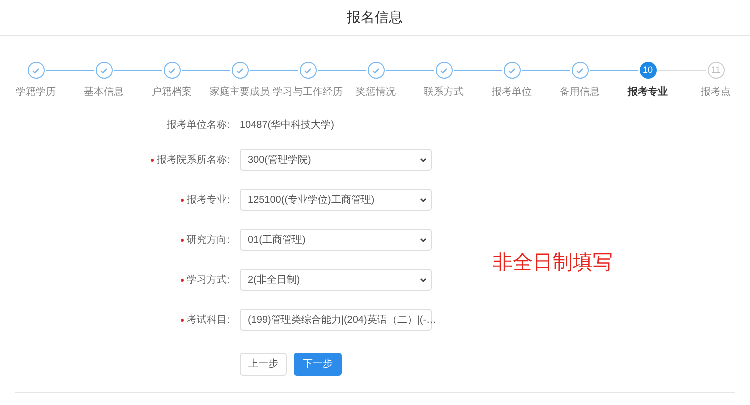 This screenshot has width=750, height=405. Describe the element at coordinates (336, 200) in the screenshot. I see `select-field: 125100((专业学位)工商管理)` at that location.